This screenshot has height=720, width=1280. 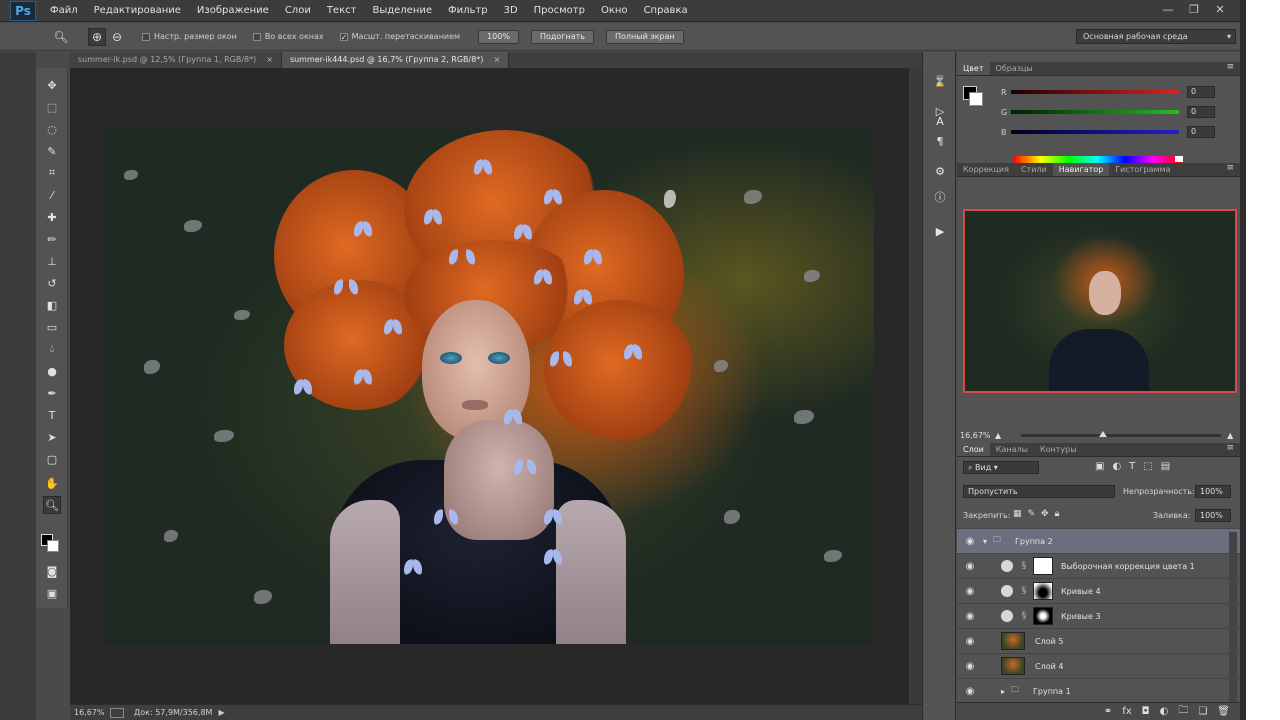 I want to click on tab-adjustments: Коррекция, so click(x=986, y=169).